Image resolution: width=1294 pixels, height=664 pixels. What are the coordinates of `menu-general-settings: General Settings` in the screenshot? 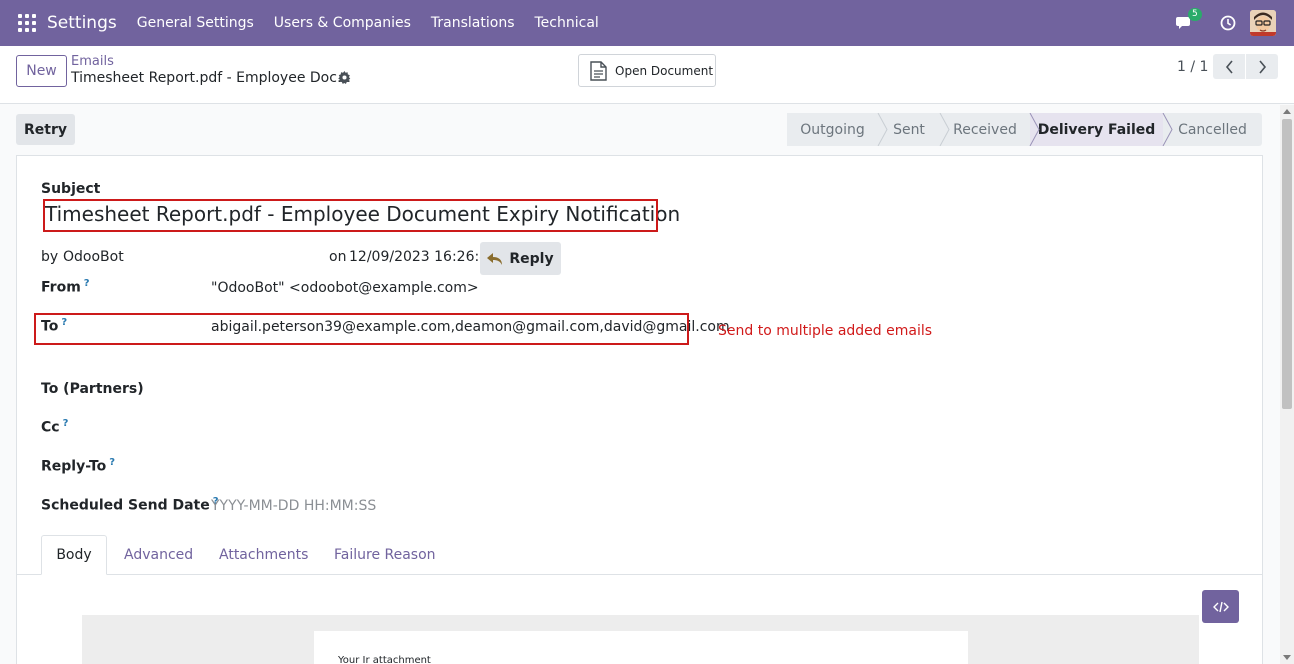 It's located at (195, 23).